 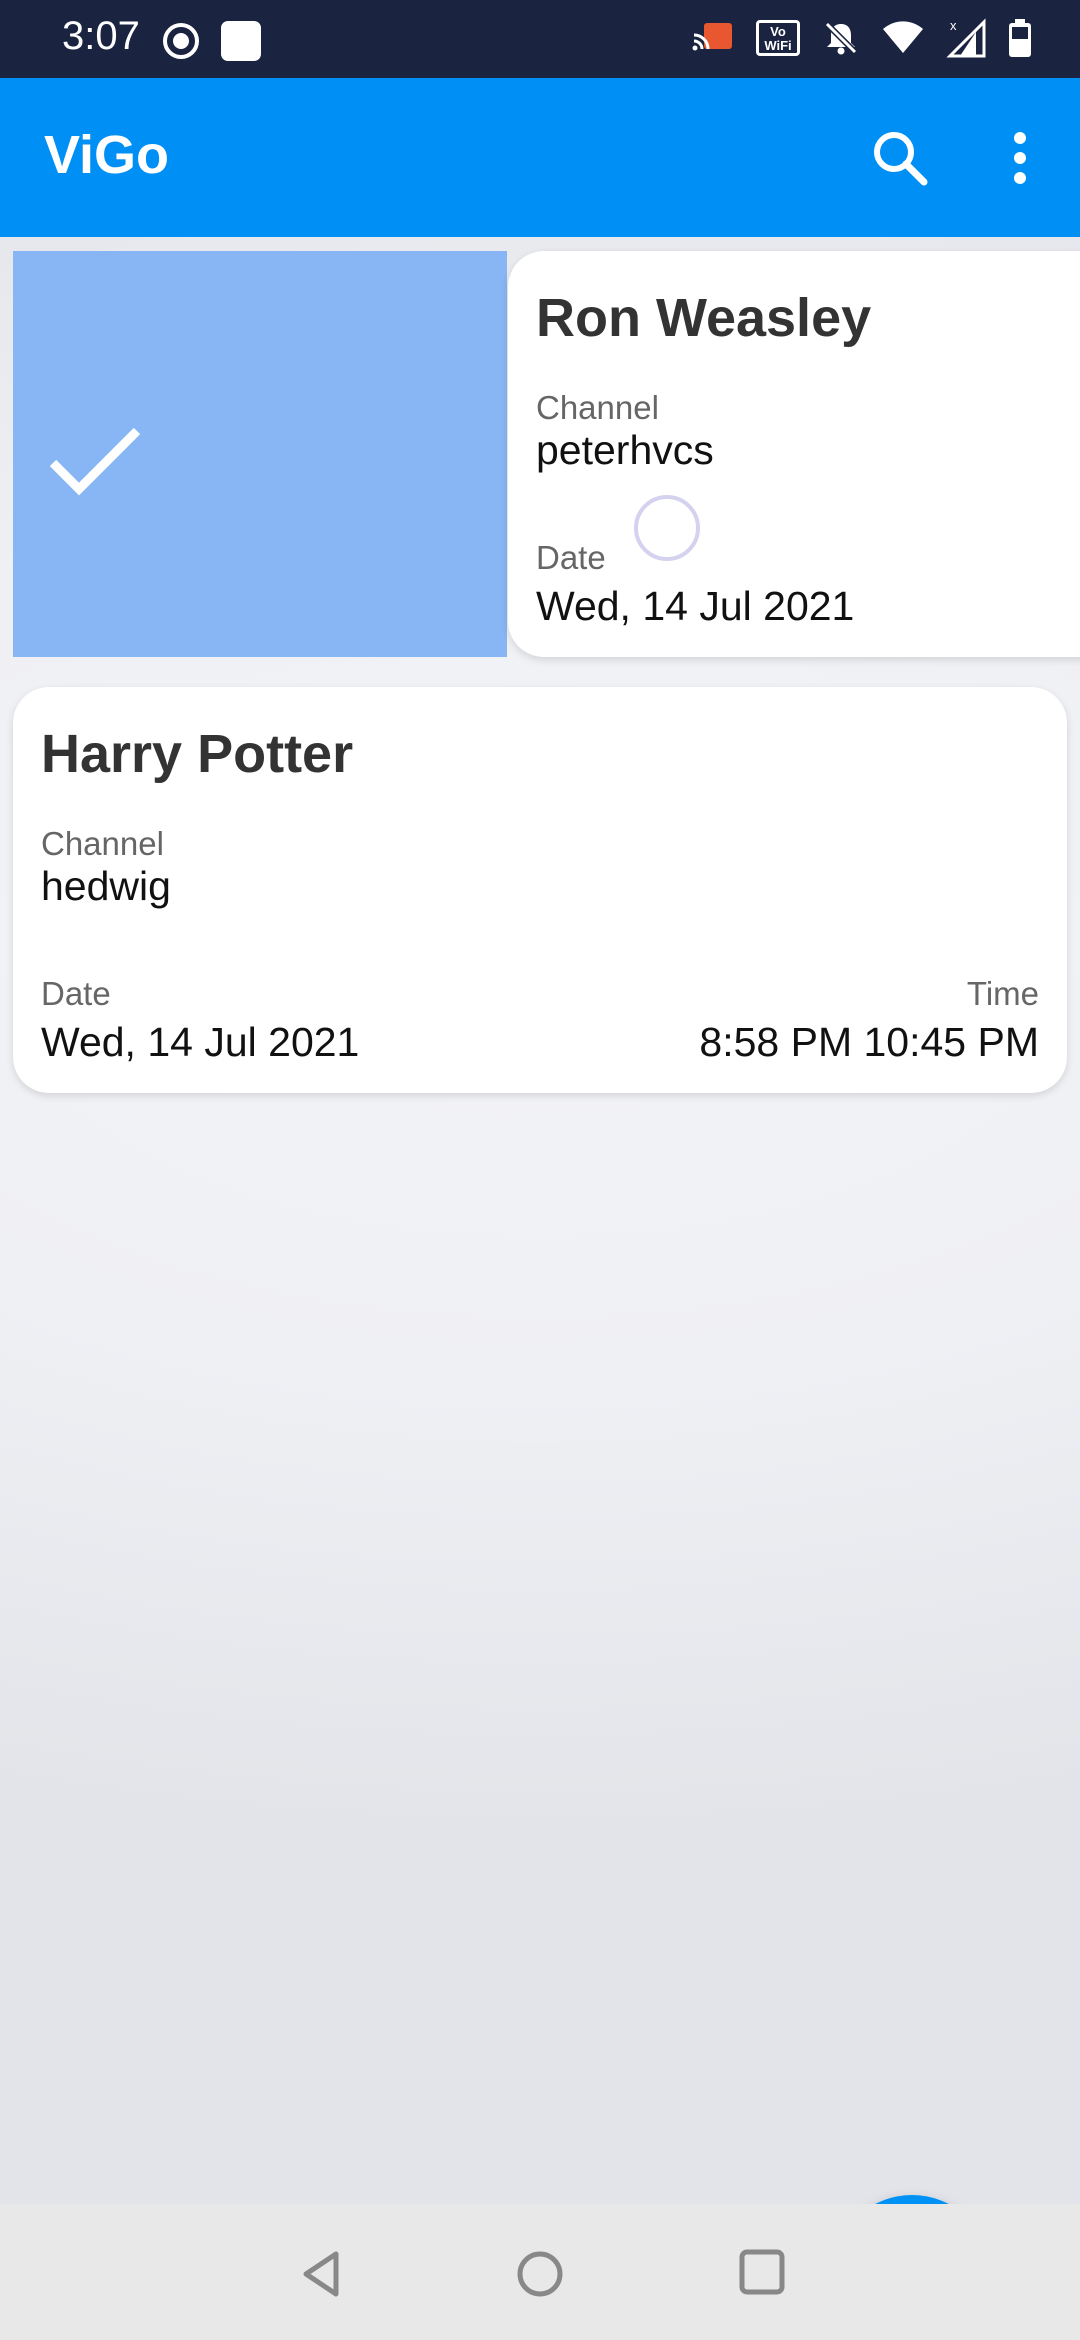 What do you see at coordinates (197, 754) in the screenshot?
I see `card-name: Harry Potter` at bounding box center [197, 754].